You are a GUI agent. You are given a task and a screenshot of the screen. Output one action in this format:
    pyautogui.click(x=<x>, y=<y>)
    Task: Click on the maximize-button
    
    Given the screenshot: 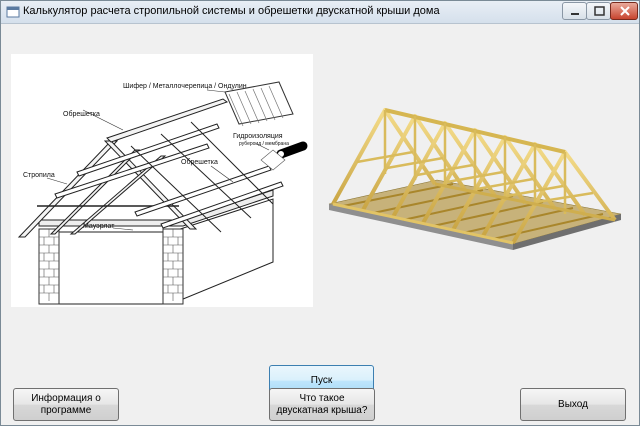 What is the action you would take?
    pyautogui.click(x=598, y=11)
    